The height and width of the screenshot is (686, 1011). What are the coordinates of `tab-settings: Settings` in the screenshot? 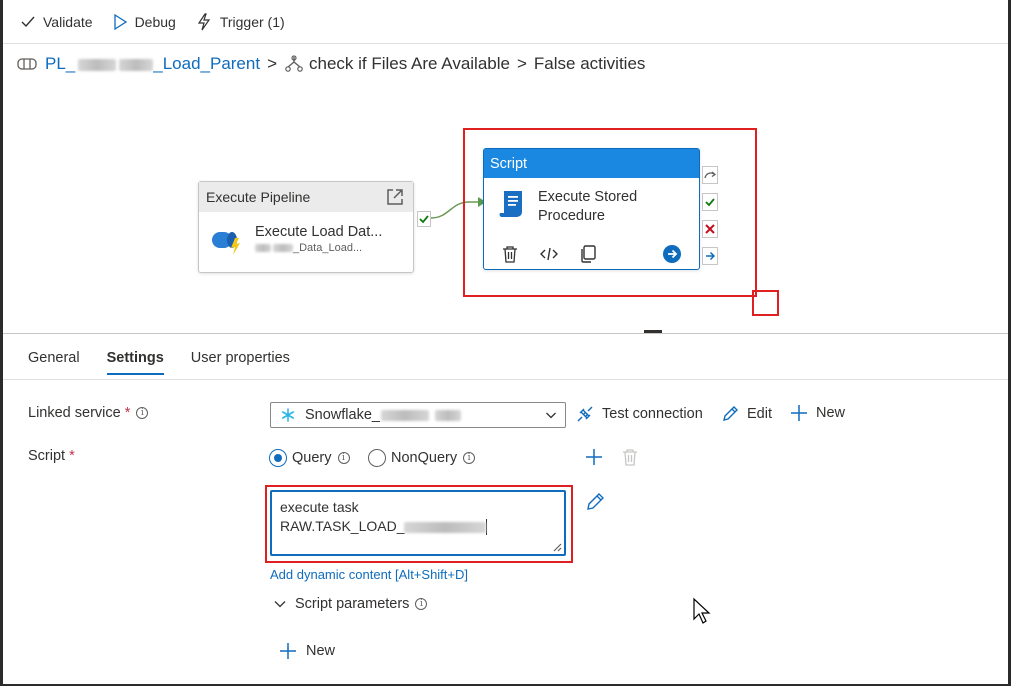 It's located at (135, 362).